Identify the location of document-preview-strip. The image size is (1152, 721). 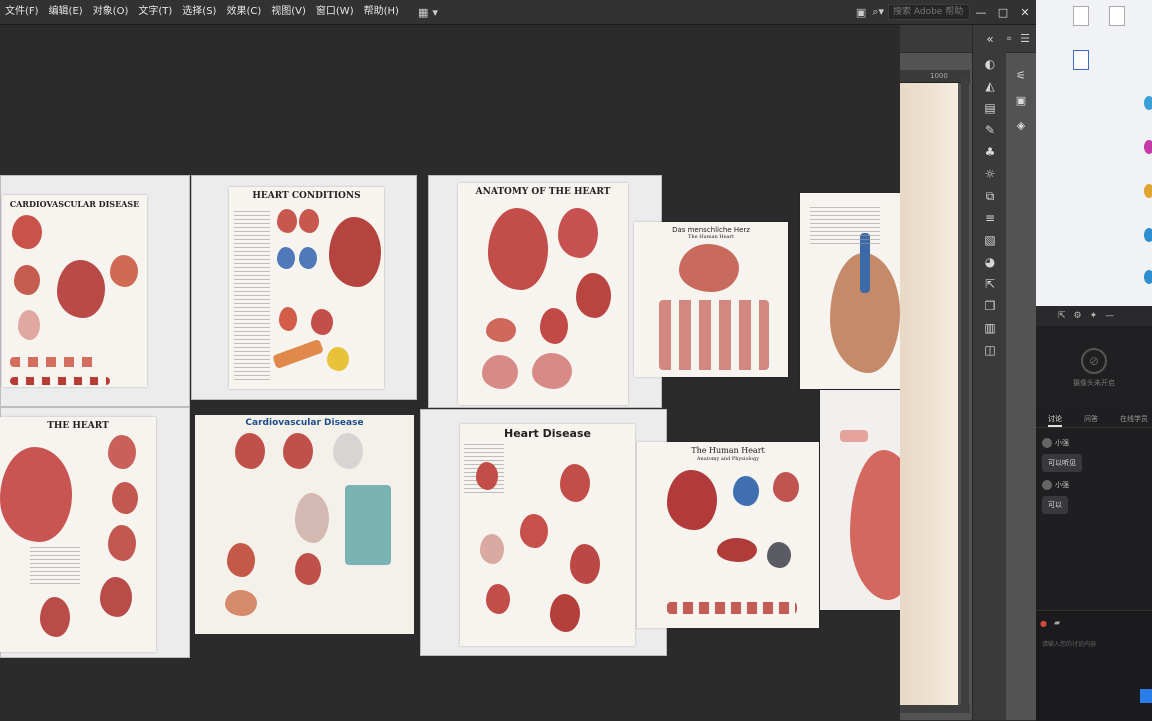
(929, 394).